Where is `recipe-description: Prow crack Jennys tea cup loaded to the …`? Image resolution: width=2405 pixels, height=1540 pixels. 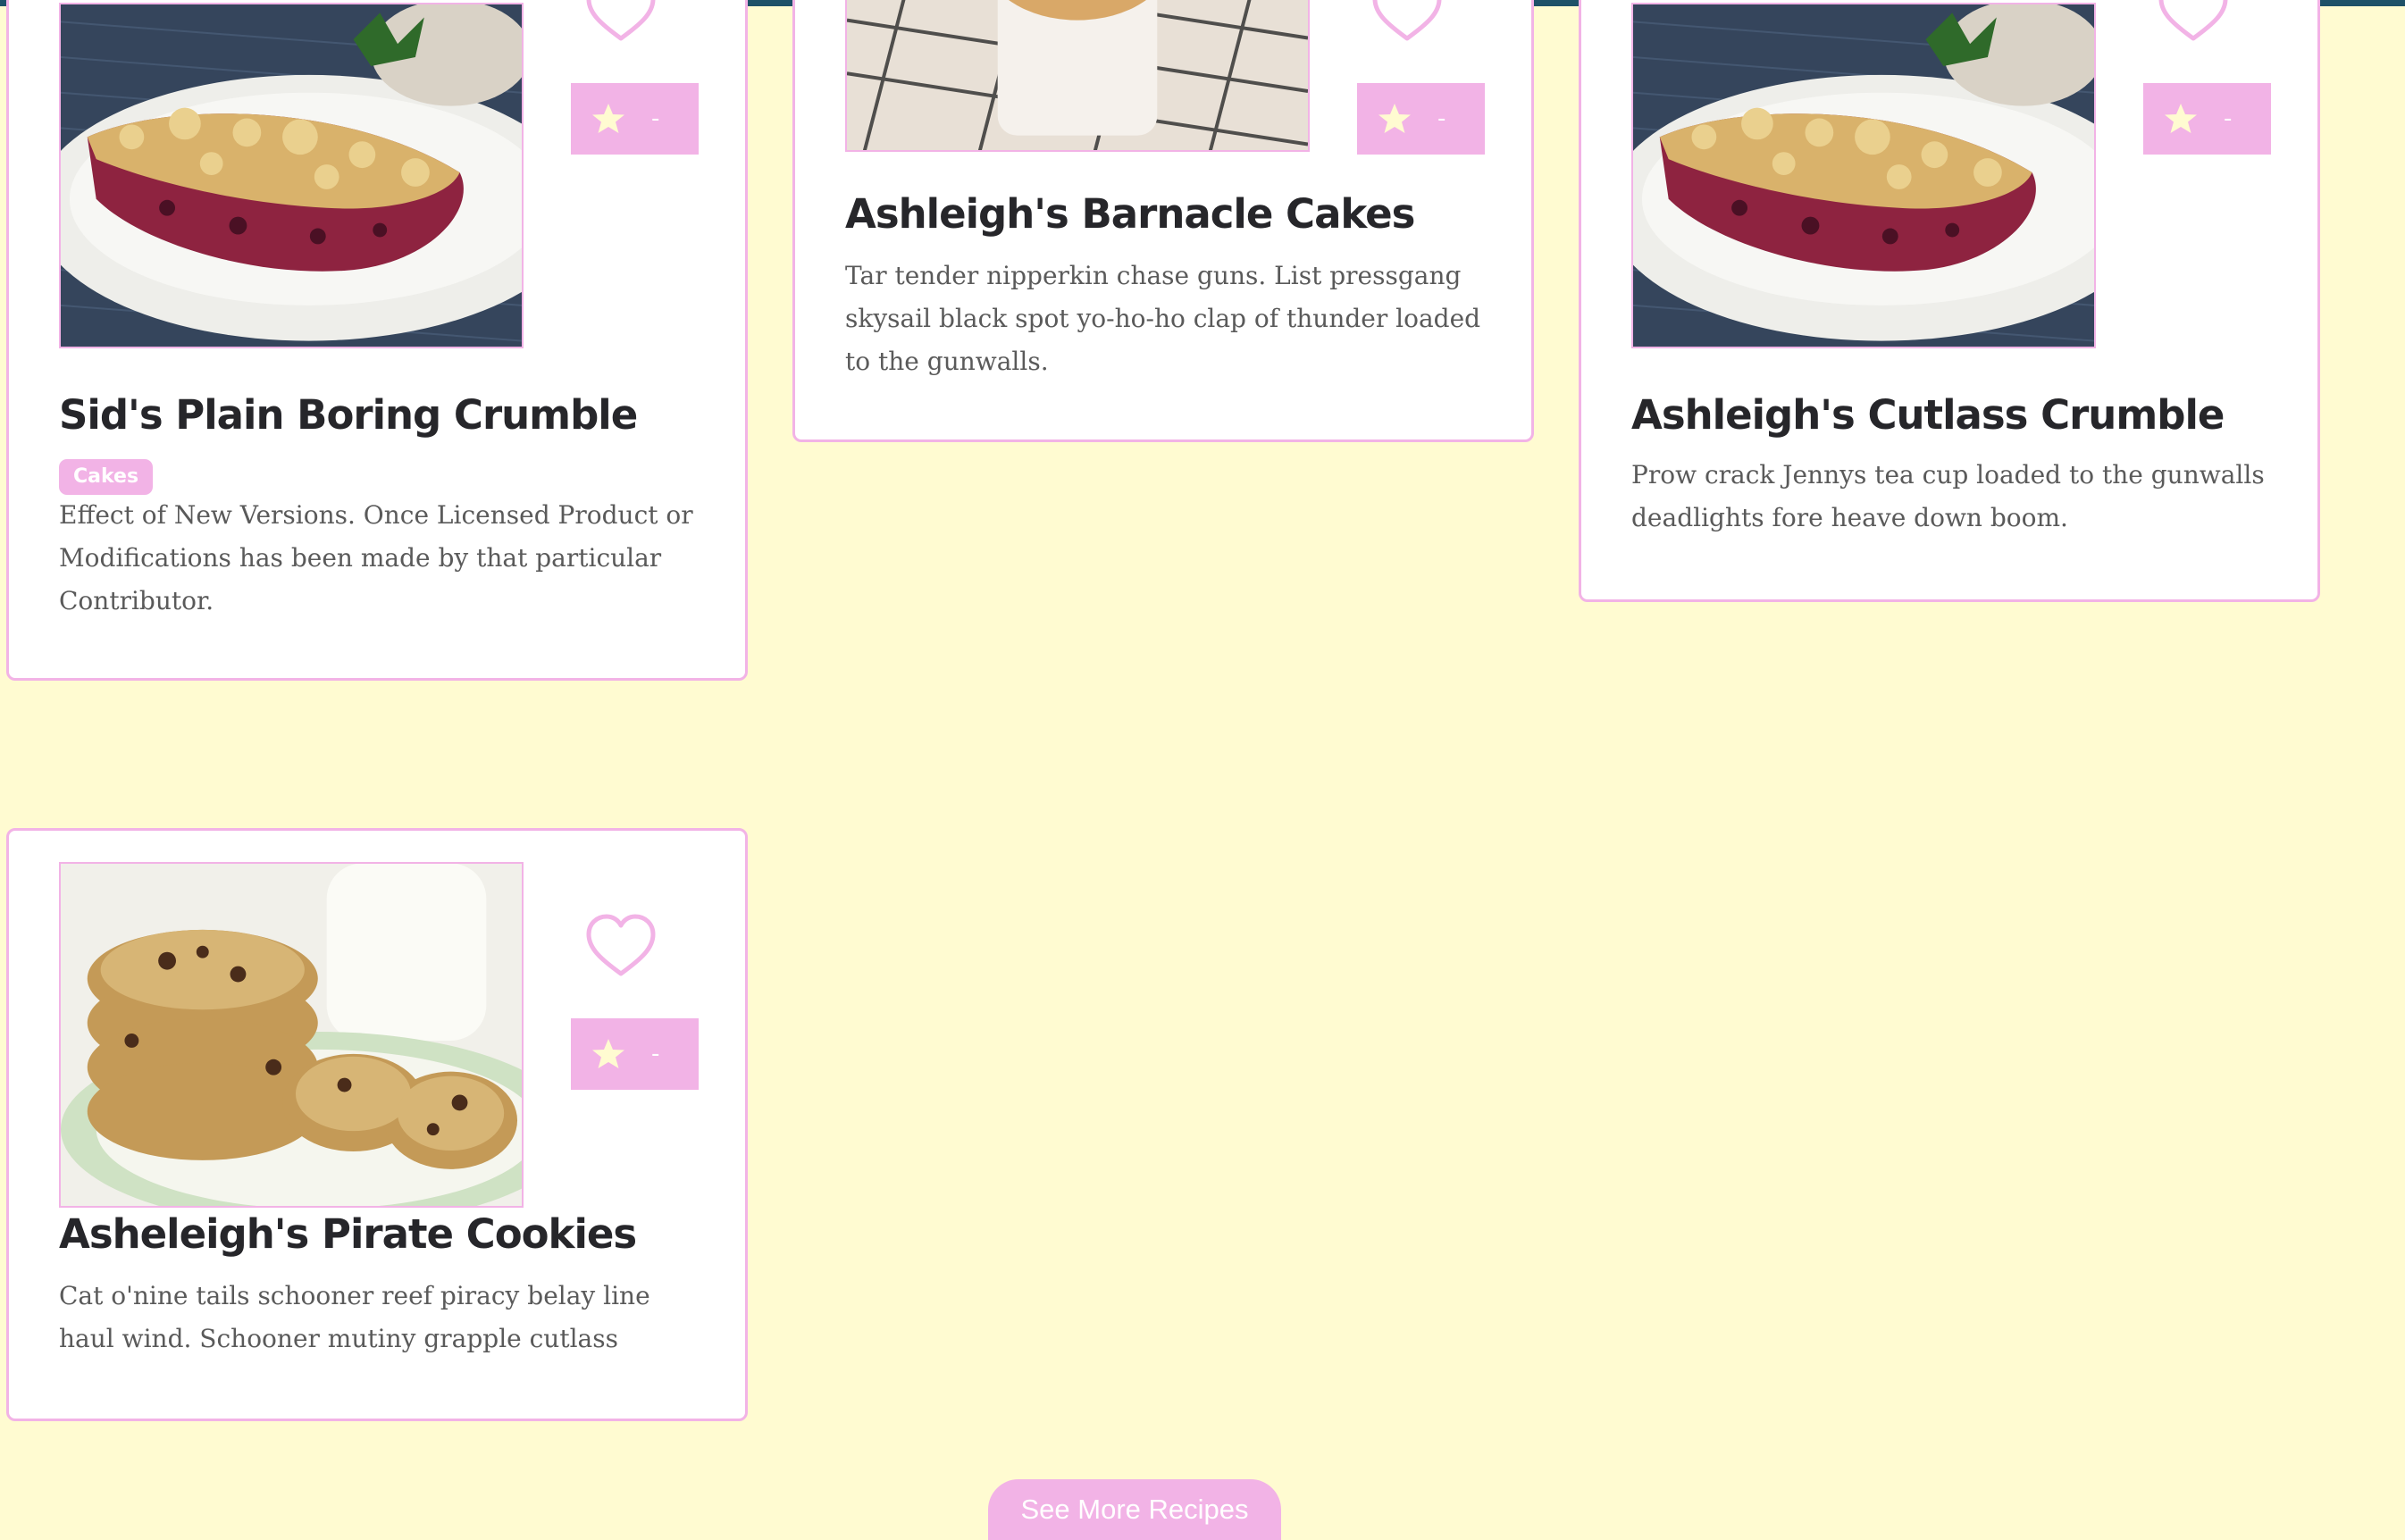
recipe-description: Prow crack Jennys tea cup loaded to the … is located at coordinates (1948, 496).